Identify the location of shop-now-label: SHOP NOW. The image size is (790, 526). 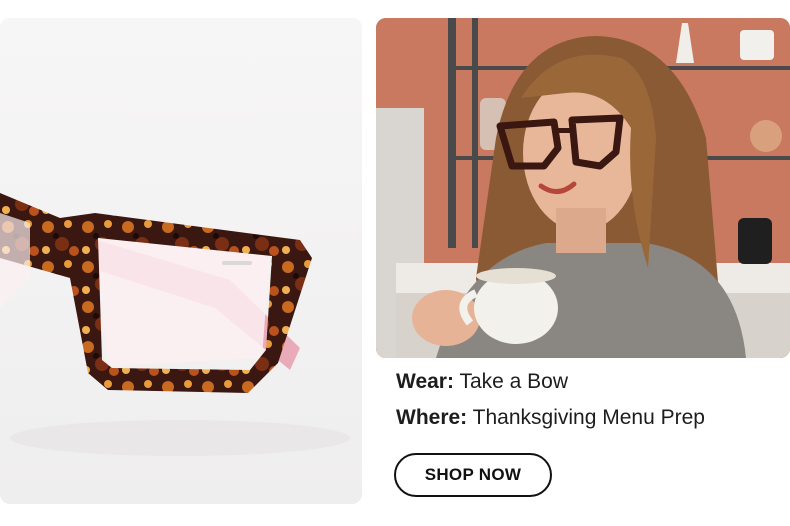
(473, 474).